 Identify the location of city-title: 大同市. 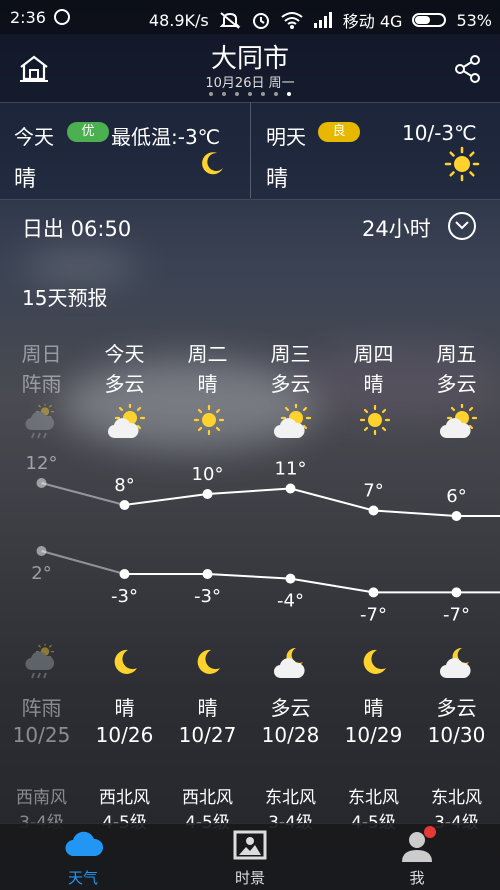
(249, 59).